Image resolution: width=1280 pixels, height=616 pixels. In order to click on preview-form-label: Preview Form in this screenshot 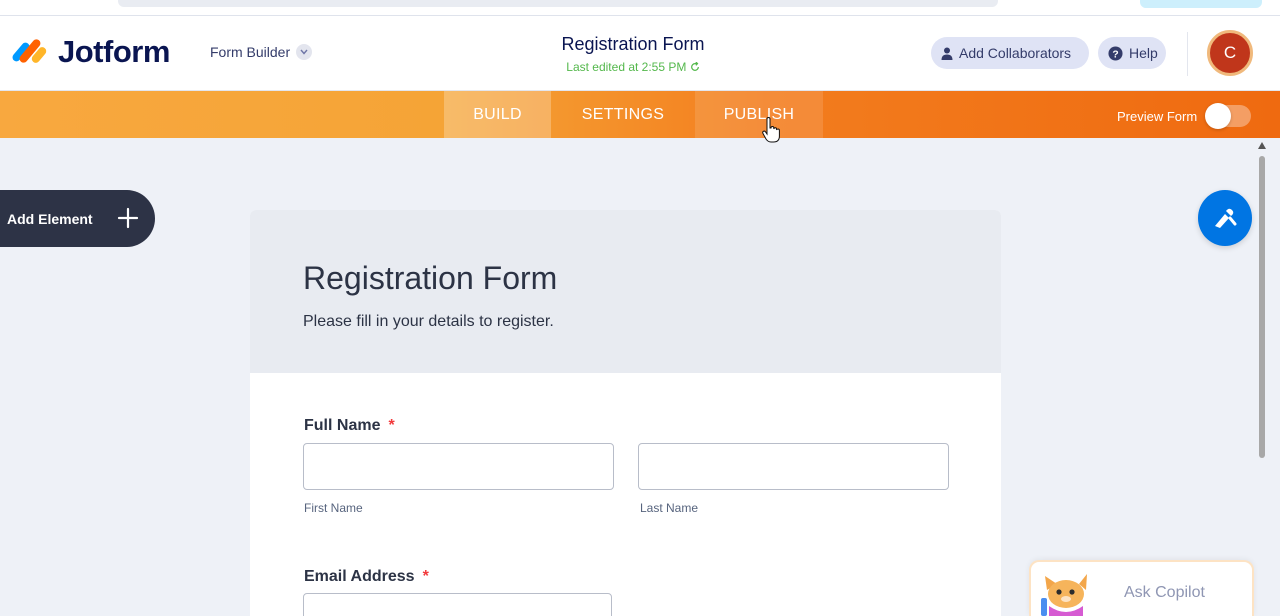, I will do `click(1157, 116)`.